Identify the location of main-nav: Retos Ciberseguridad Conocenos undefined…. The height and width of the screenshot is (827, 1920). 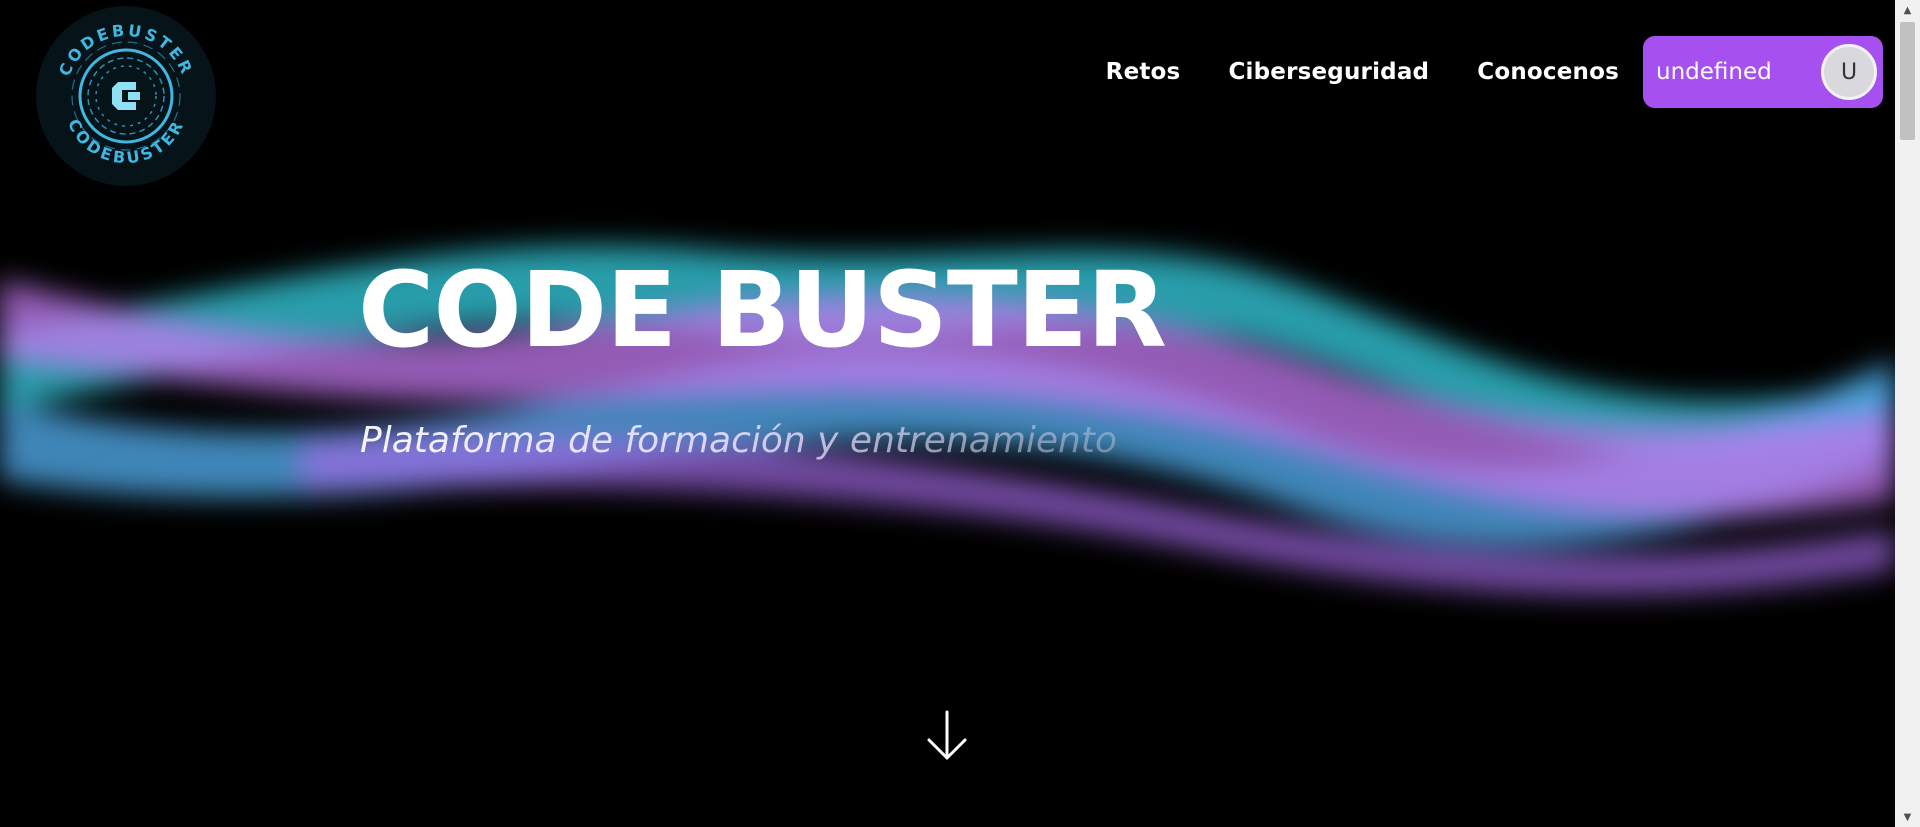
(1482, 72).